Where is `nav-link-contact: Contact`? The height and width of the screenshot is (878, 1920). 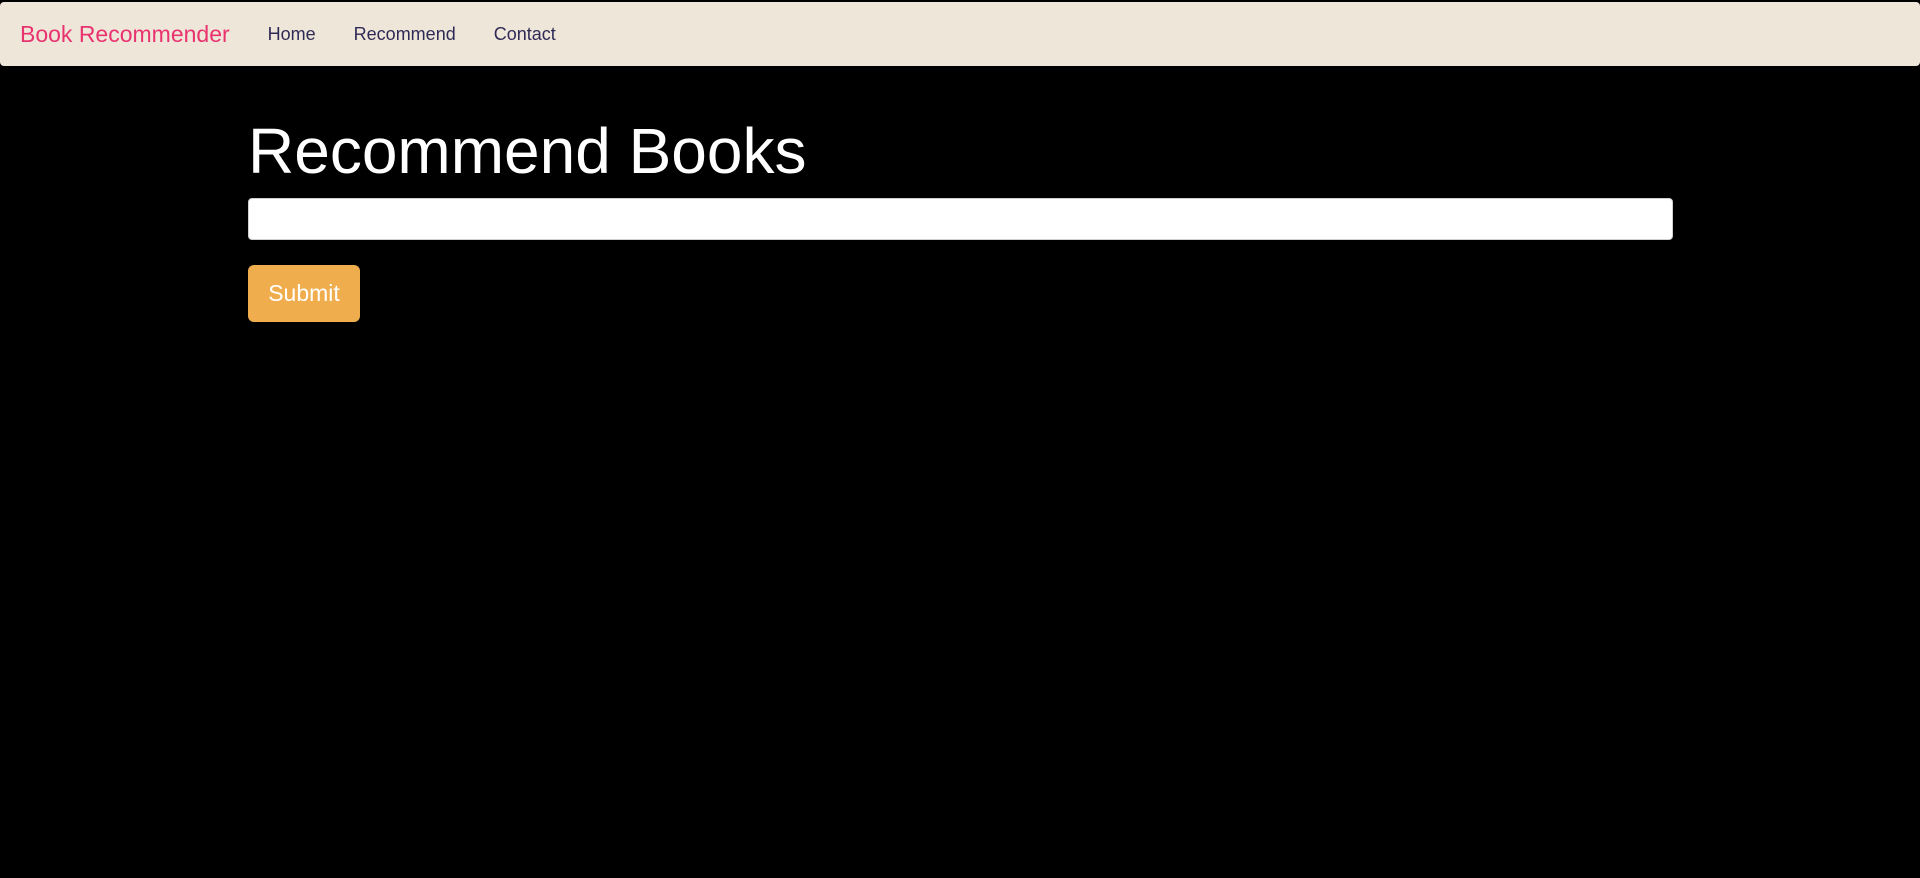
nav-link-contact: Contact is located at coordinates (525, 34).